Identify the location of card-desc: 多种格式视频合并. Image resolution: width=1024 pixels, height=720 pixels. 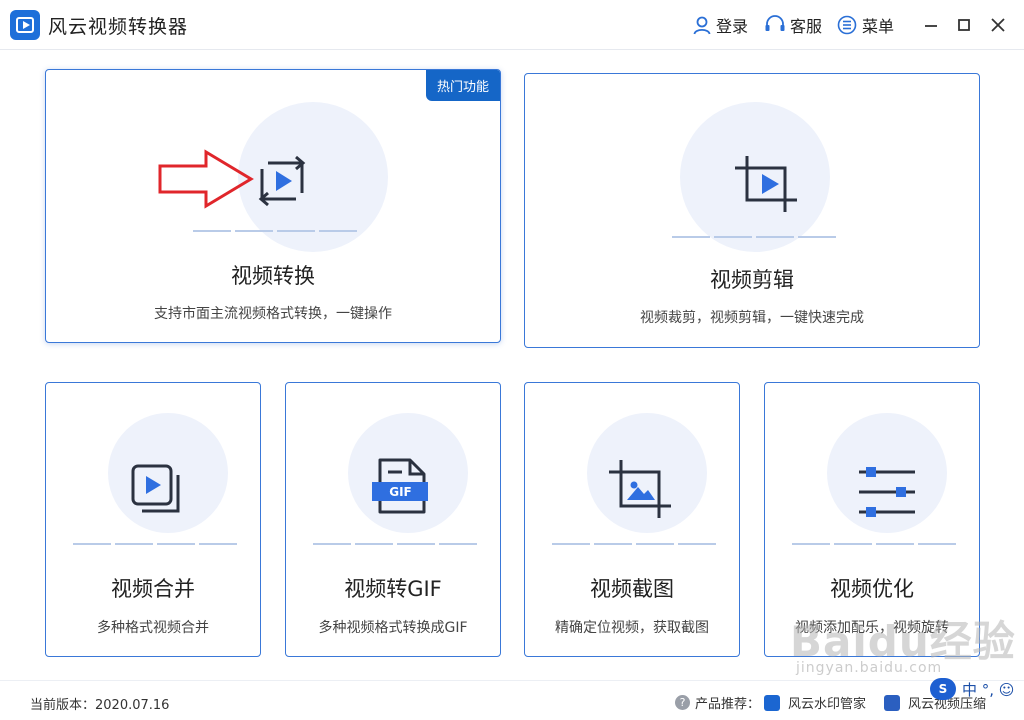
(153, 628).